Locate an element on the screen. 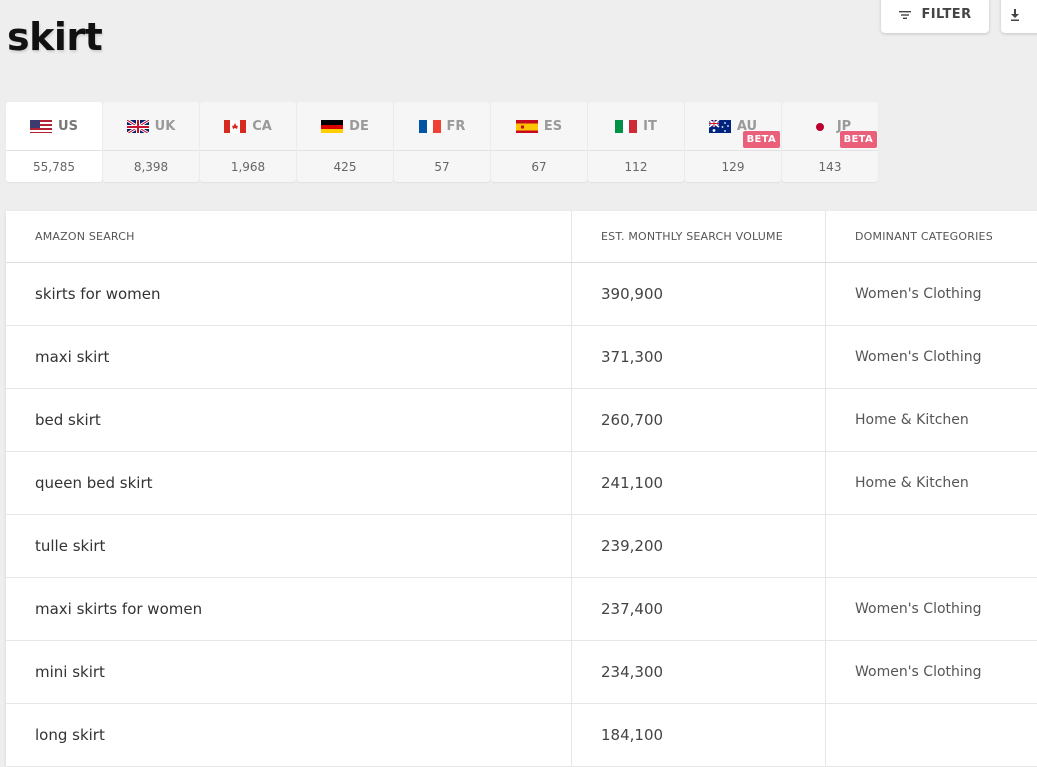  market-tab-head: IT is located at coordinates (636, 126).